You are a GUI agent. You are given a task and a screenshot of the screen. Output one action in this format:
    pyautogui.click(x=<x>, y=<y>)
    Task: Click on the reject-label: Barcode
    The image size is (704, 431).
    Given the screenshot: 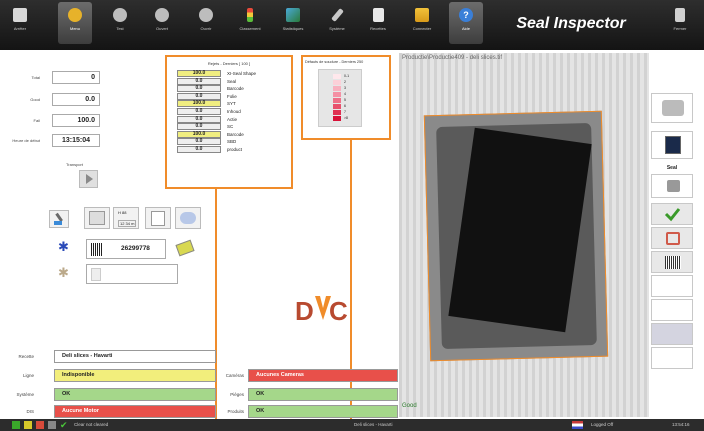 What is the action you would take?
    pyautogui.click(x=235, y=134)
    